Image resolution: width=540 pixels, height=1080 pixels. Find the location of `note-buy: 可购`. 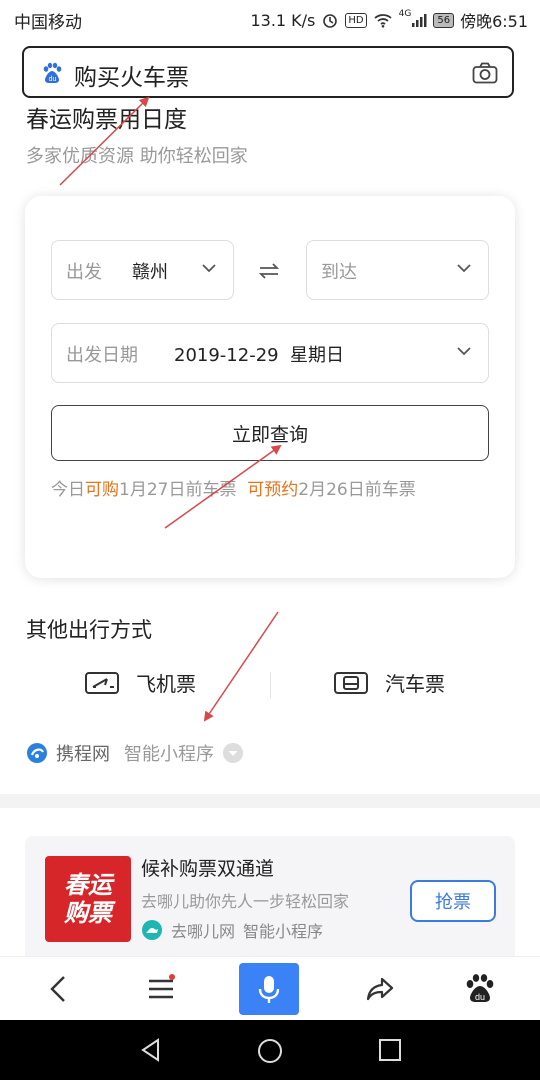

note-buy: 可购 is located at coordinates (102, 490).